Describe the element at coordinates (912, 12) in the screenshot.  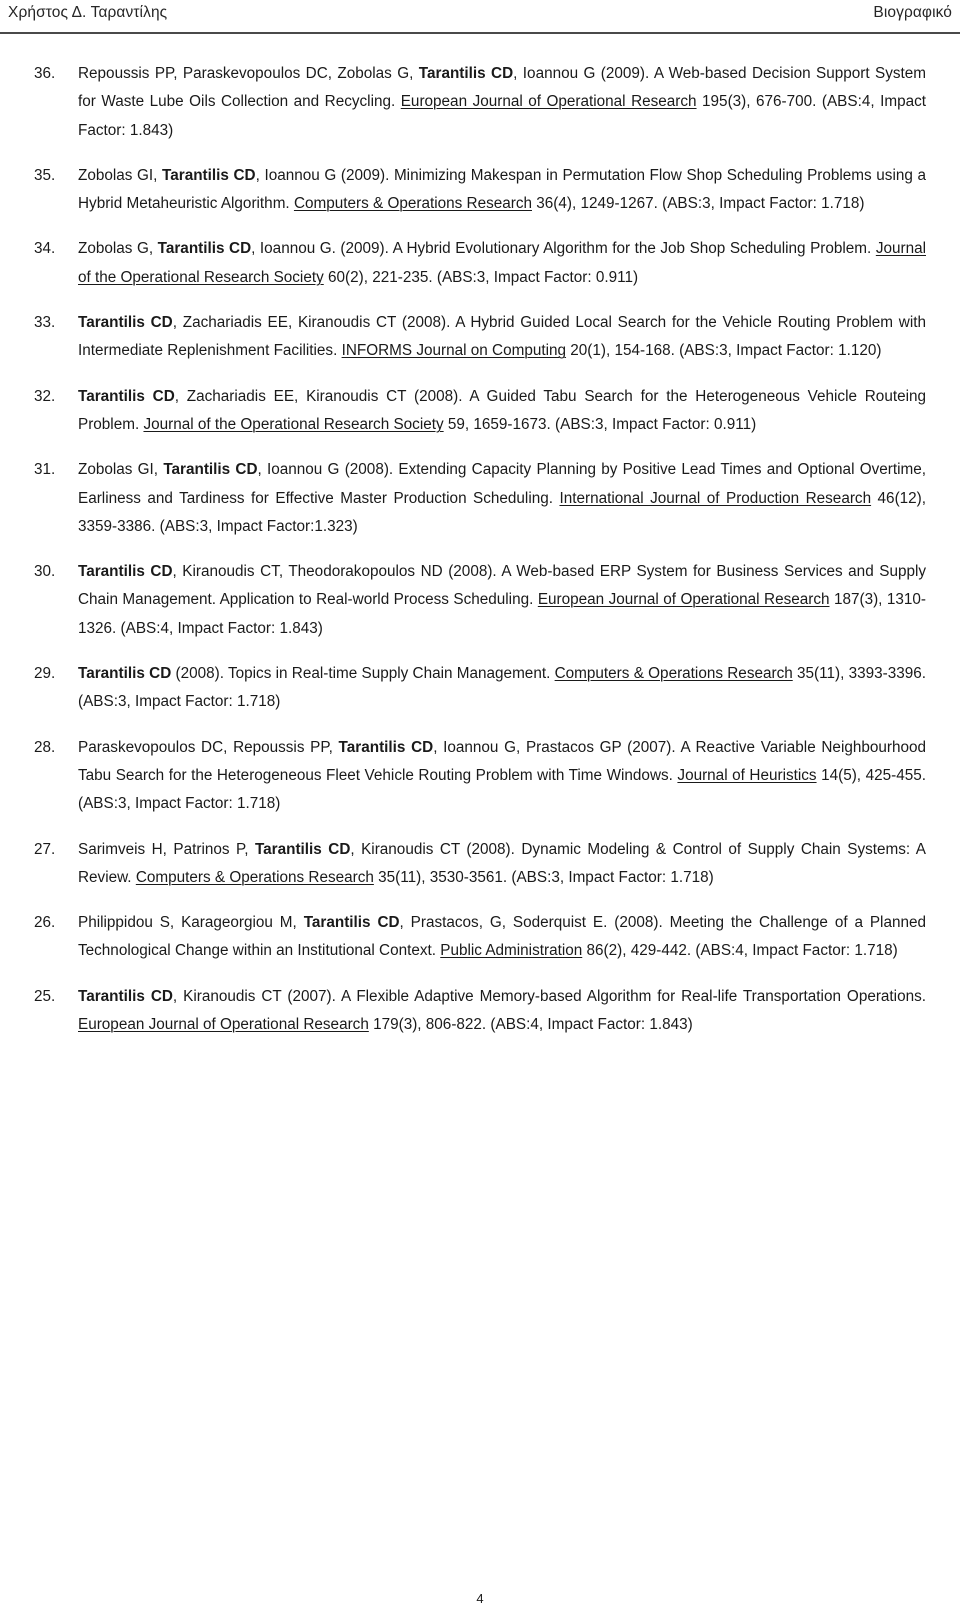
I see `header-document-type: Βιογραφικό` at that location.